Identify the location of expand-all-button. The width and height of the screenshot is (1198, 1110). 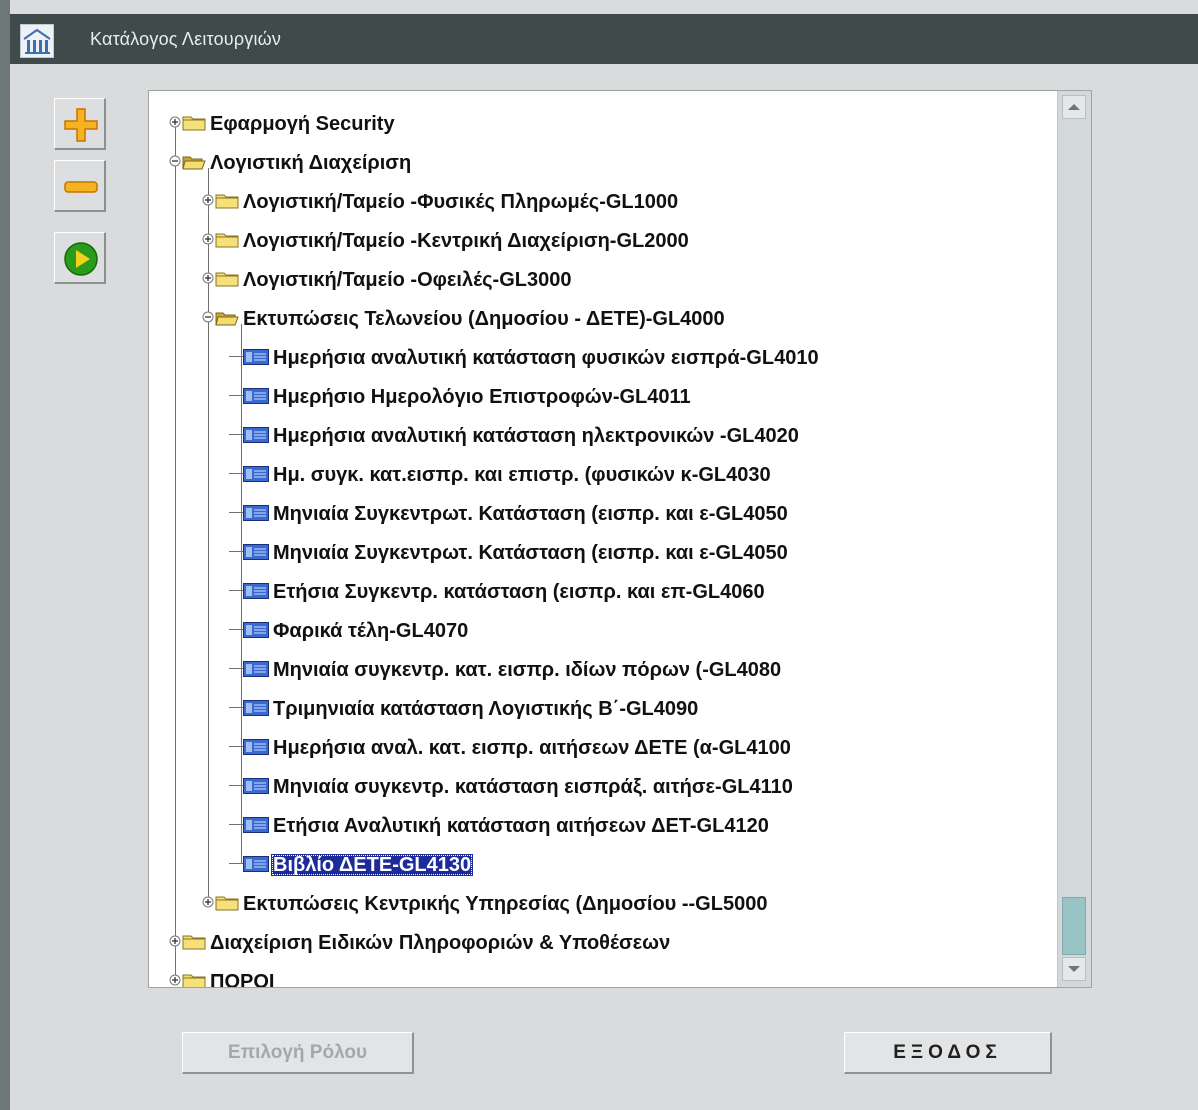
(80, 124).